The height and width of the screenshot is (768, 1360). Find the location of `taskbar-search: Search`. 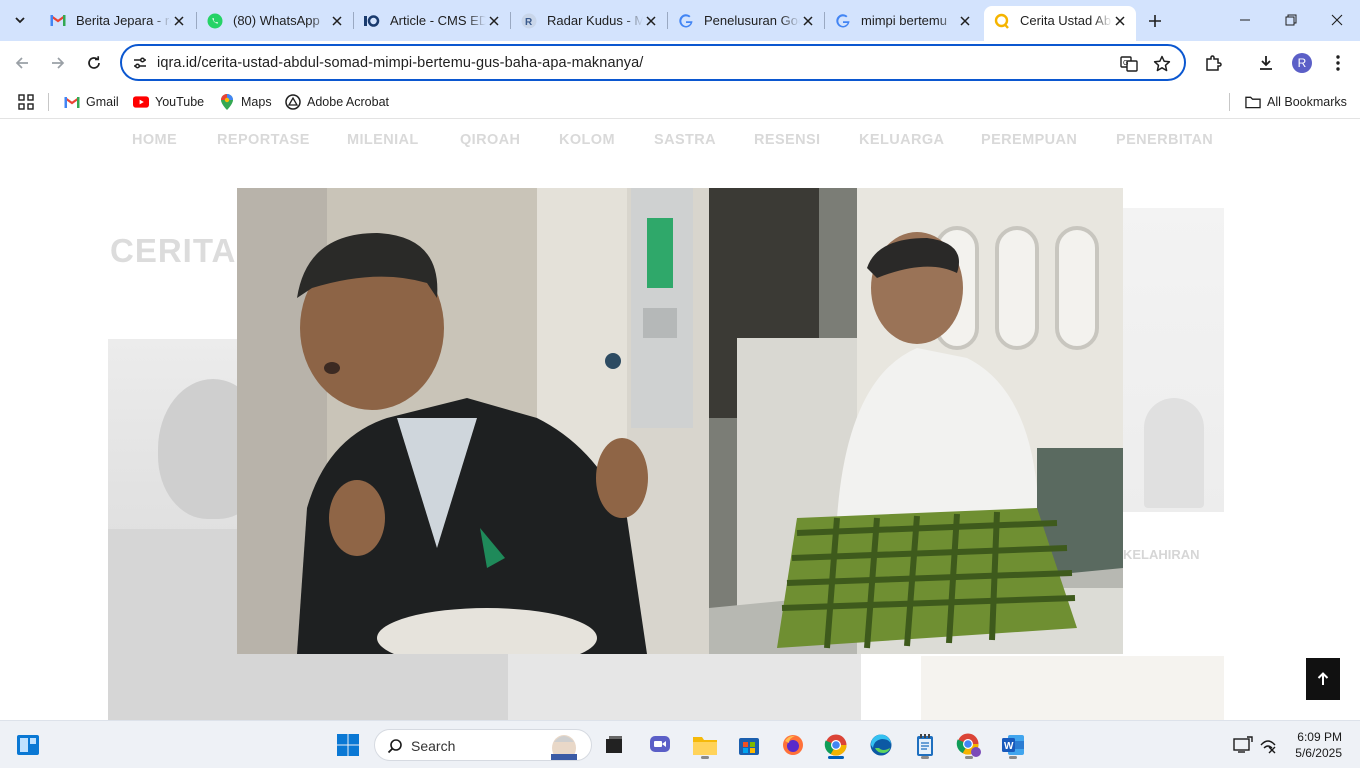

taskbar-search: Search is located at coordinates (483, 745).